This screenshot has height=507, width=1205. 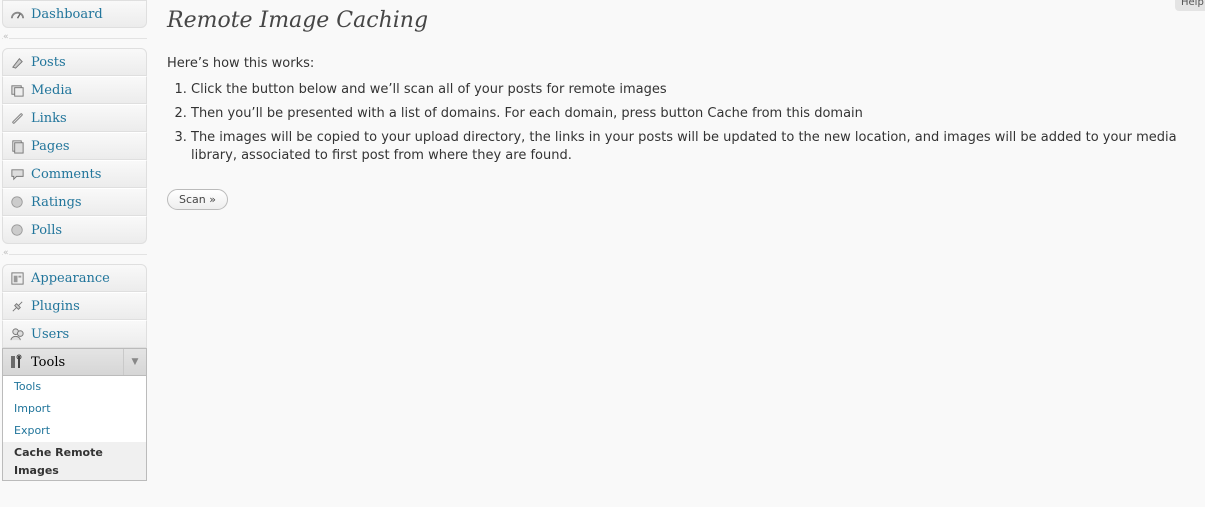 I want to click on posts-icon, so click(x=17, y=62).